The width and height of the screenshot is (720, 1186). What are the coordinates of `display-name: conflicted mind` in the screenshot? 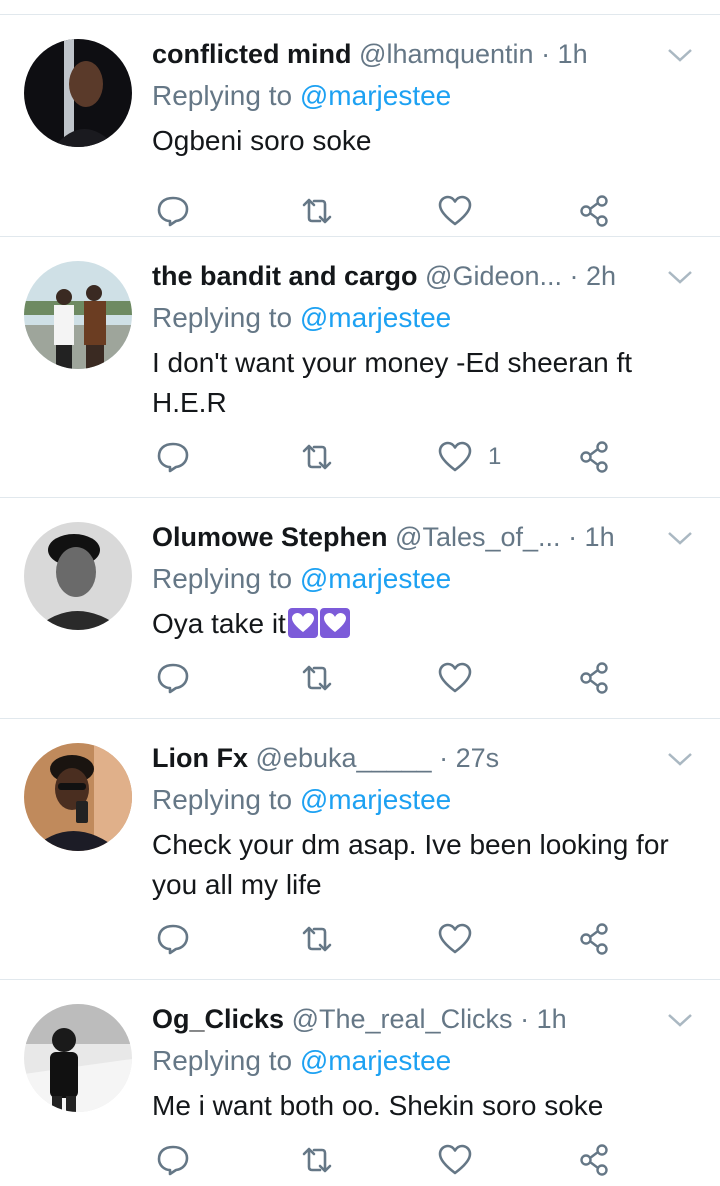 It's located at (252, 54).